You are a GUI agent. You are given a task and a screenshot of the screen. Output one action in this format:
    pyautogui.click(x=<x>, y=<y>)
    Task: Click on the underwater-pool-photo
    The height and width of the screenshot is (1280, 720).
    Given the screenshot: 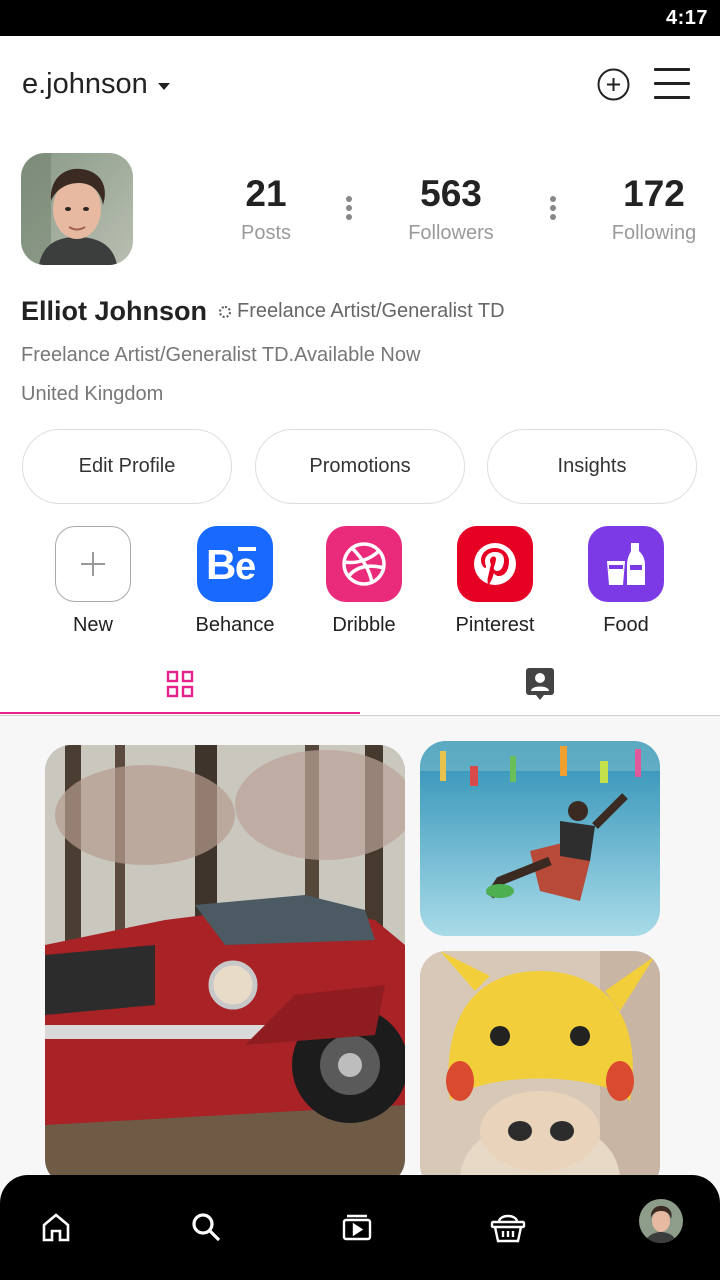 What is the action you would take?
    pyautogui.click(x=540, y=838)
    